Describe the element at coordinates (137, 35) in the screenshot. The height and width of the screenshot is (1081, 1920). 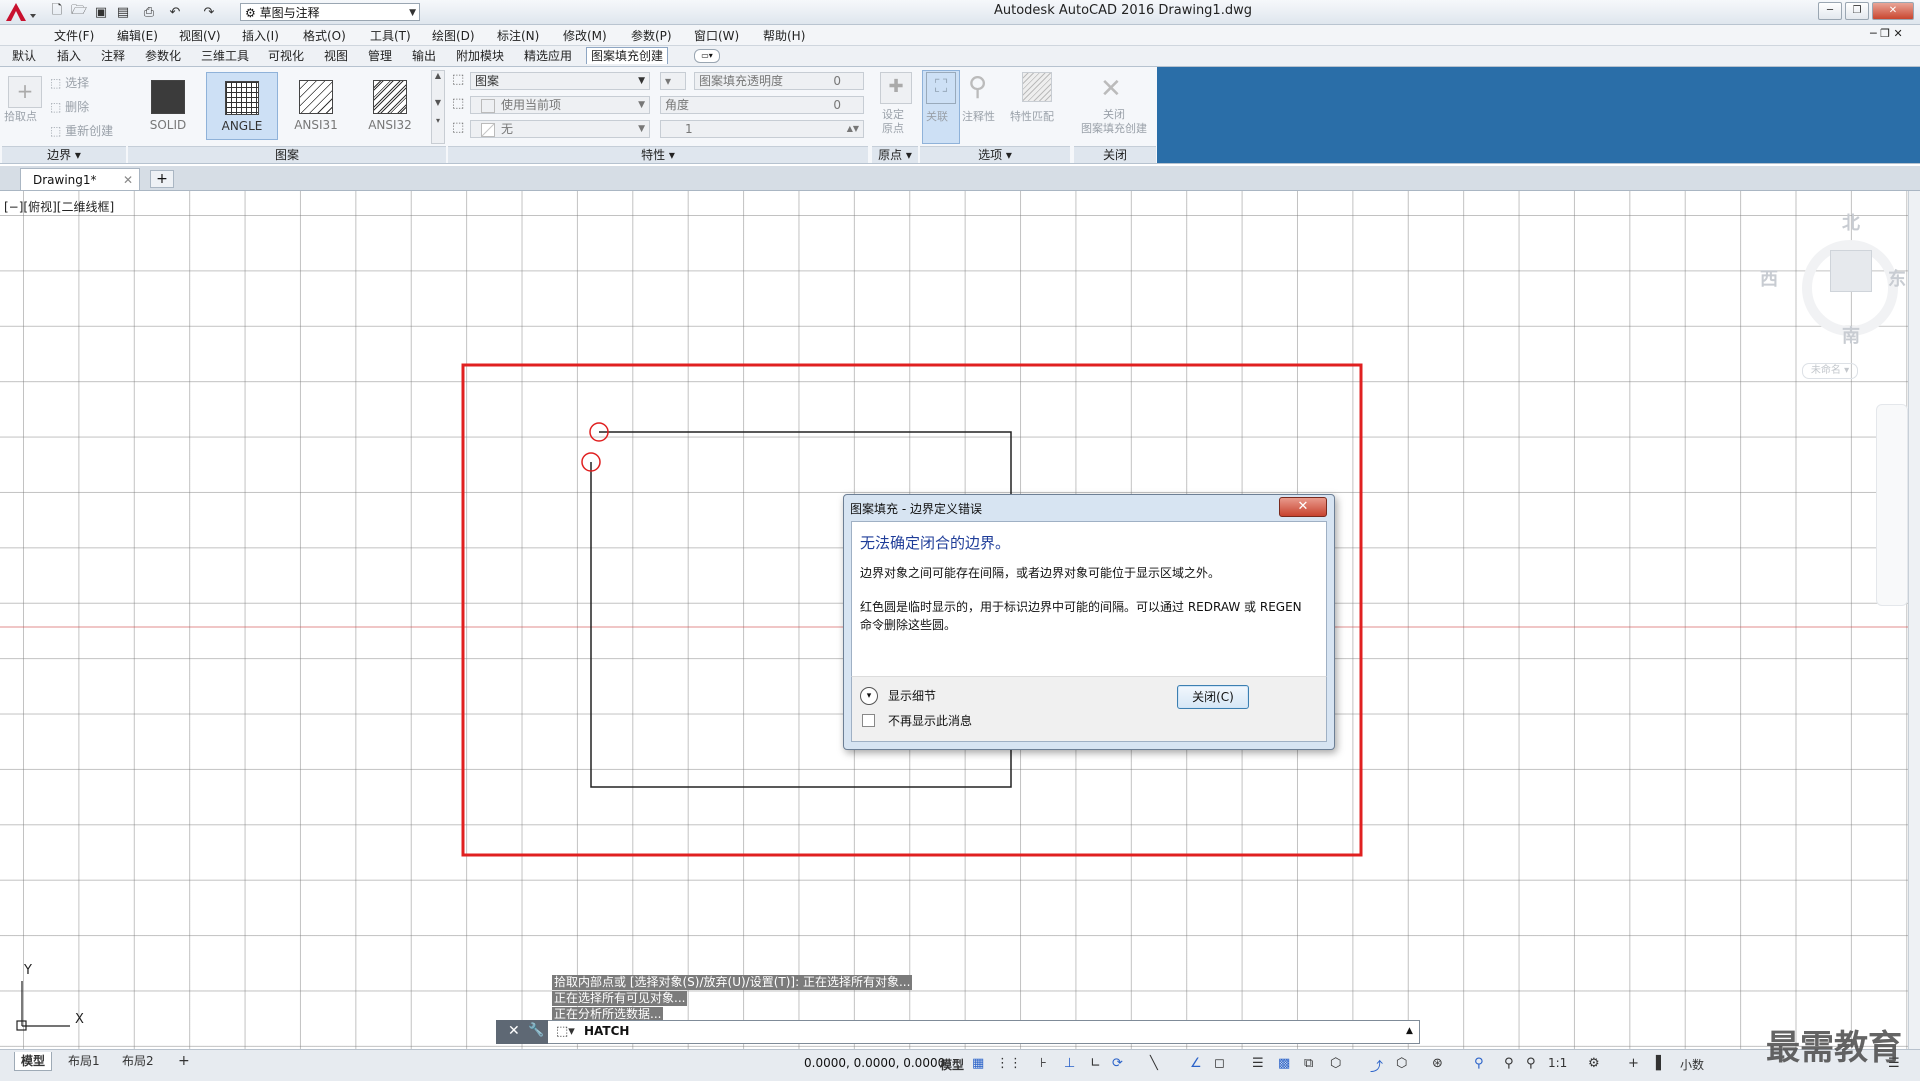
I see `menu-edit: 编辑(E)` at that location.